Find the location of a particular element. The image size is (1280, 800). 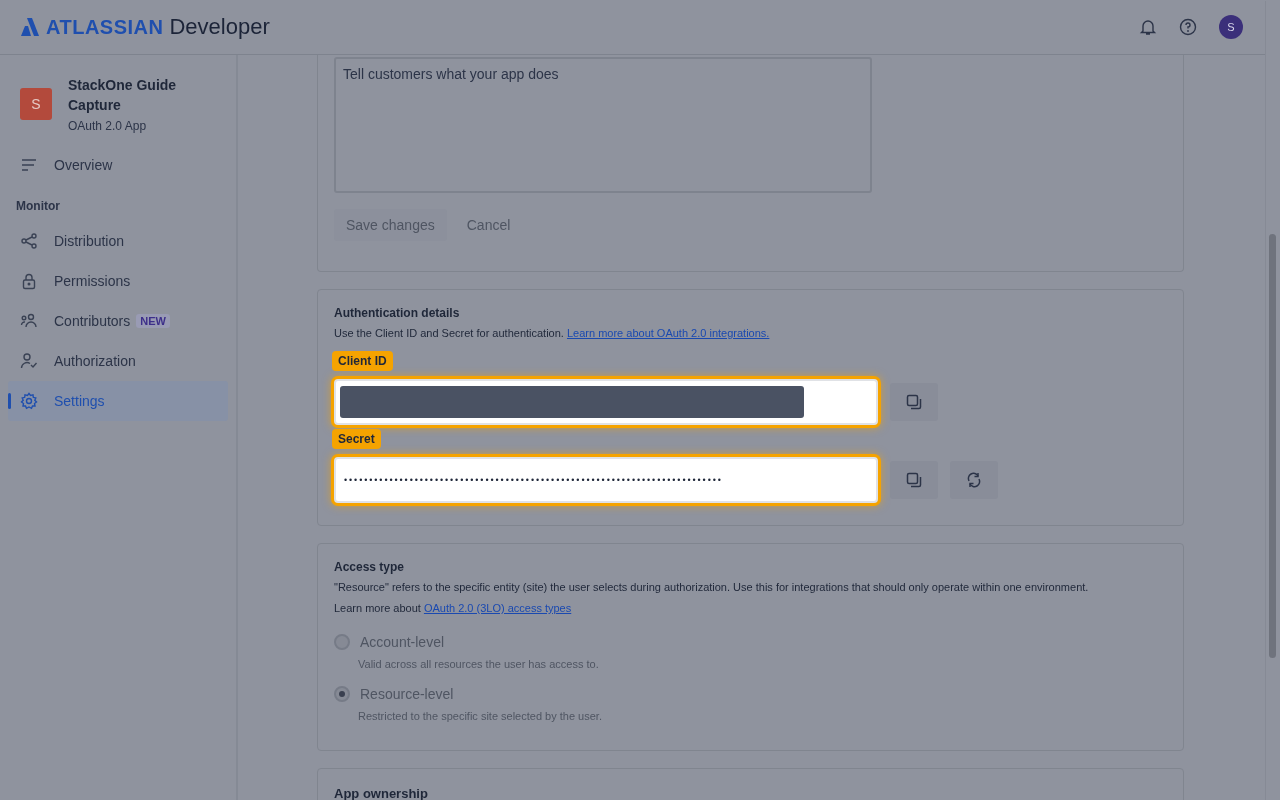

person-check-icon is located at coordinates (29, 361).